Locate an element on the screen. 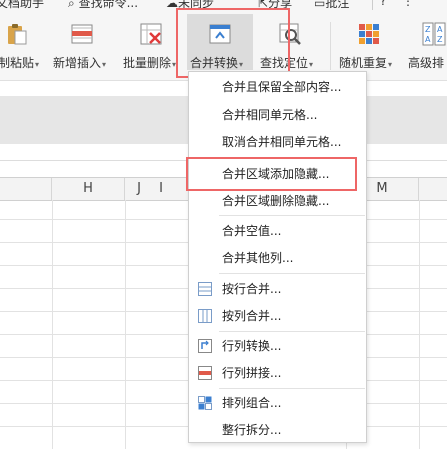  insert-label: 新增插入▾ is located at coordinates (80, 63).